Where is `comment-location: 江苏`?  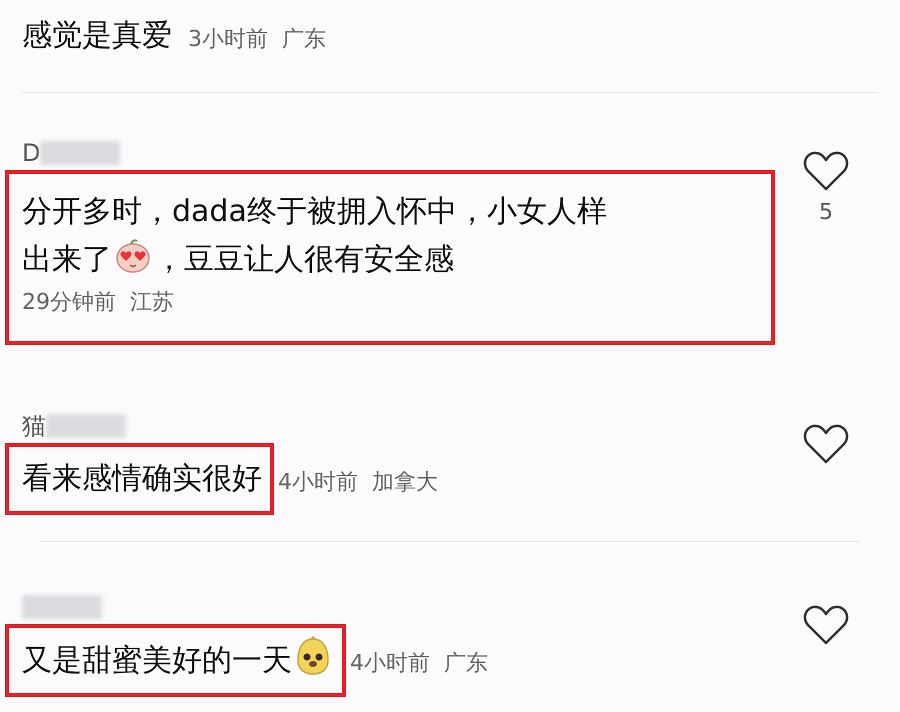 comment-location: 江苏 is located at coordinates (152, 303).